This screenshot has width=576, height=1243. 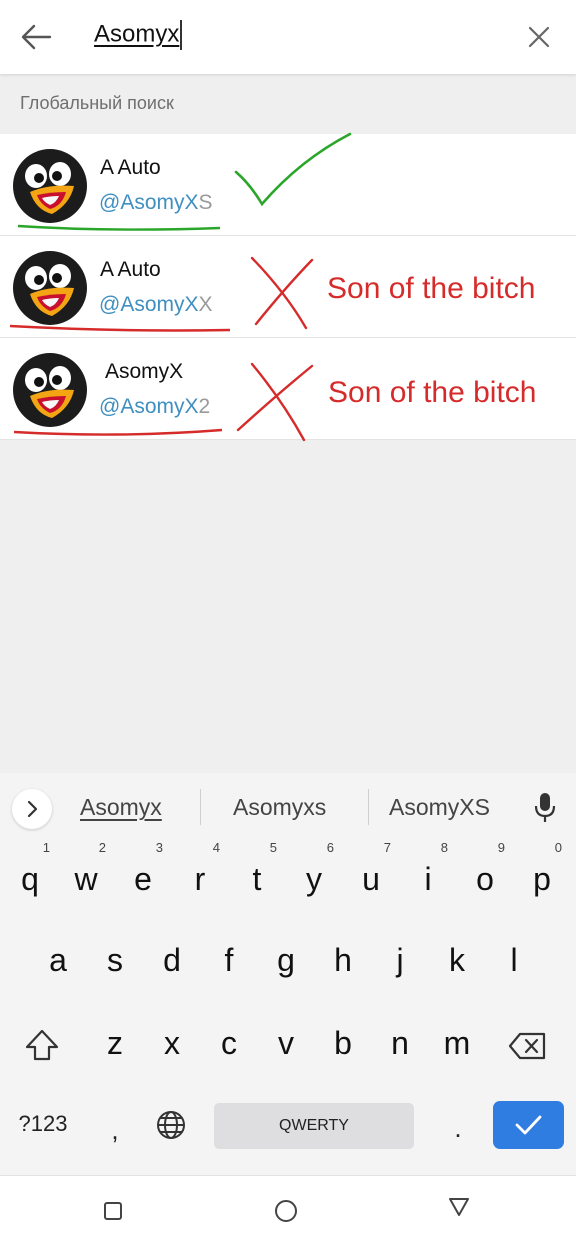 I want to click on key-p: p0, so click(x=542, y=876).